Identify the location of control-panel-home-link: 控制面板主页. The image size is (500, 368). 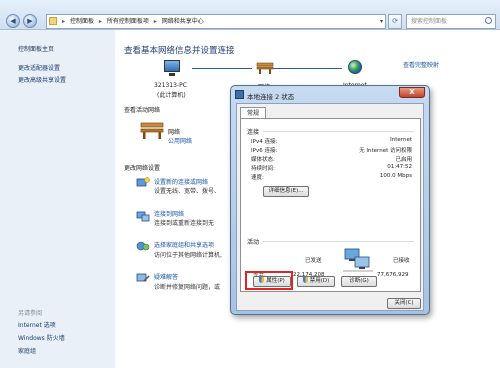
(36, 48).